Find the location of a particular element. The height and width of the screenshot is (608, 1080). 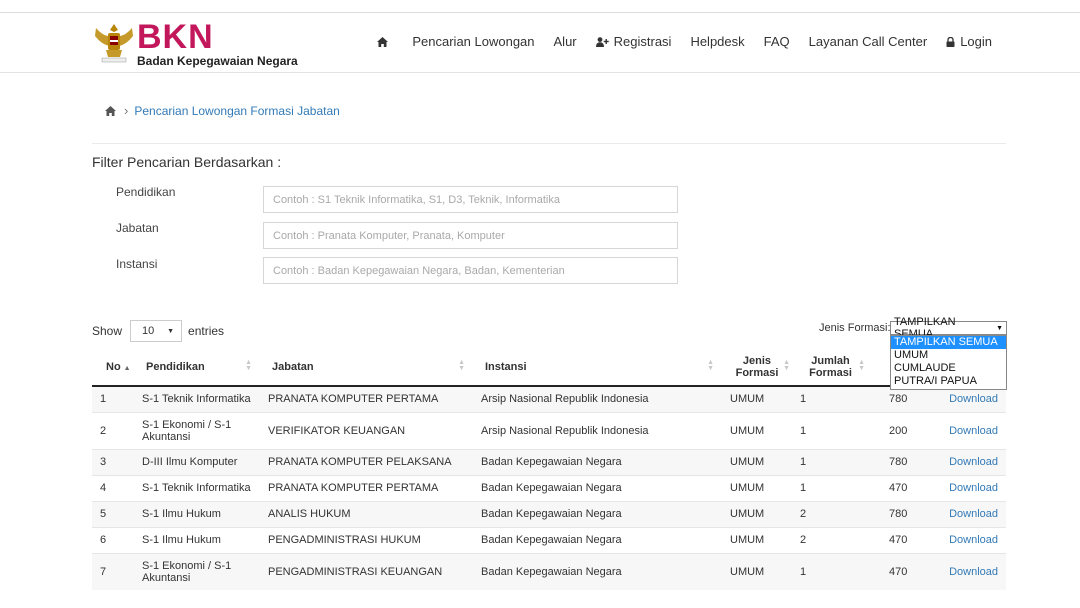

jabatan-label: Jabatan is located at coordinates (137, 228).